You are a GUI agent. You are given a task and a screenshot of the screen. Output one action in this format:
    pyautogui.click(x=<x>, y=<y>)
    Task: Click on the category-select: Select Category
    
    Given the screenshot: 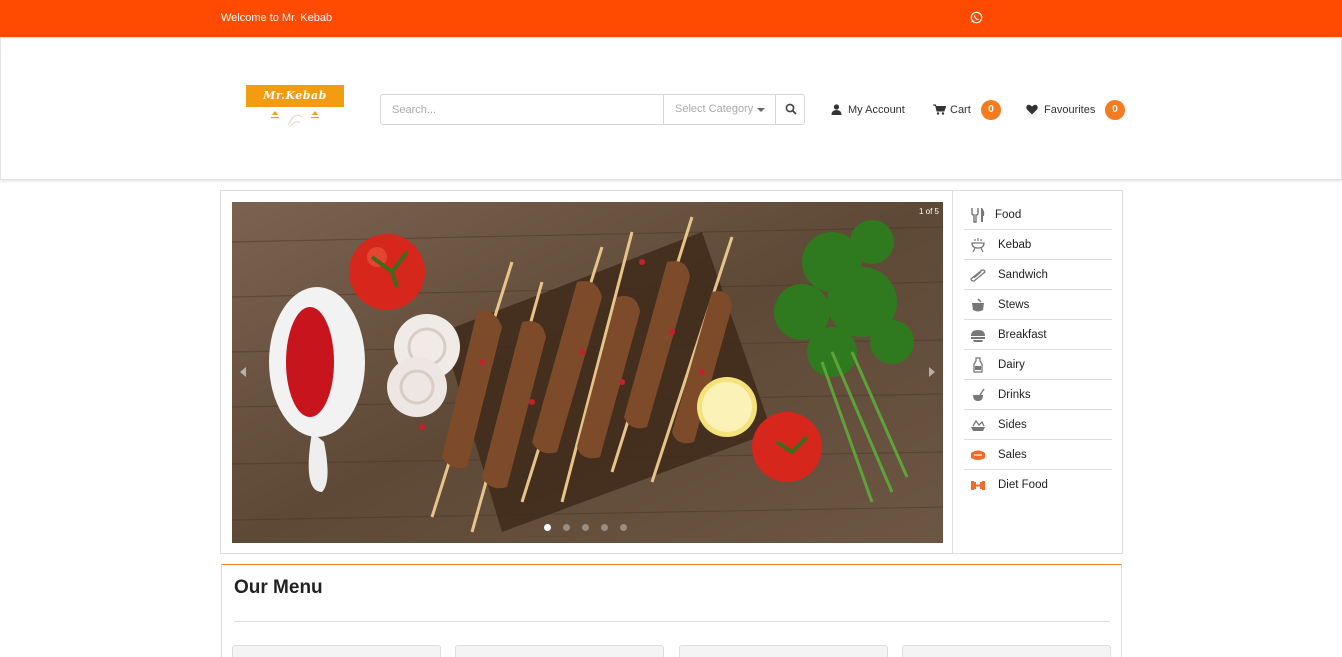 What is the action you would take?
    pyautogui.click(x=719, y=109)
    